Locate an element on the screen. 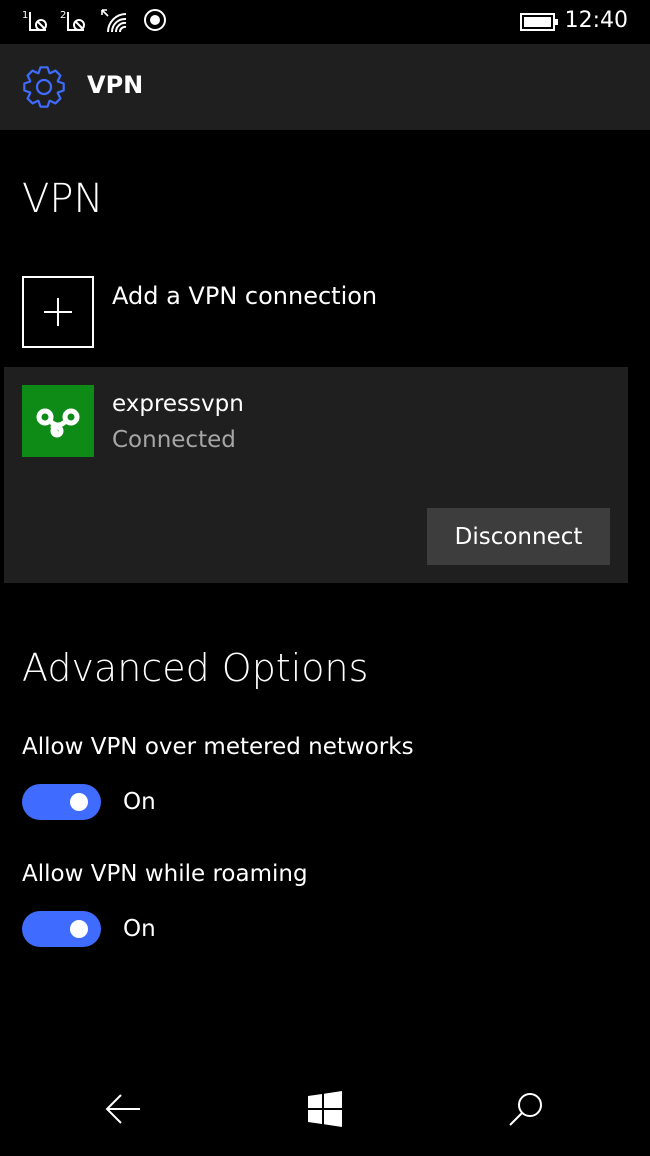 This screenshot has width=650, height=1156. add-vpn-connection-button: Add a VPN connection is located at coordinates (302, 312).